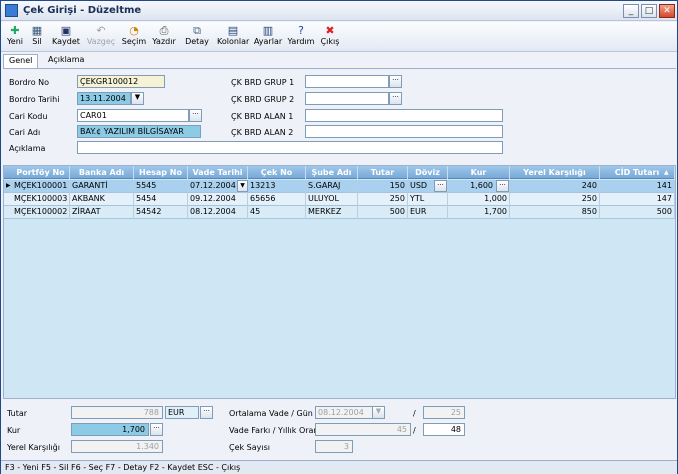 The width and height of the screenshot is (678, 474). Describe the element at coordinates (383, 186) in the screenshot. I see `cell-tutar: 150` at that location.